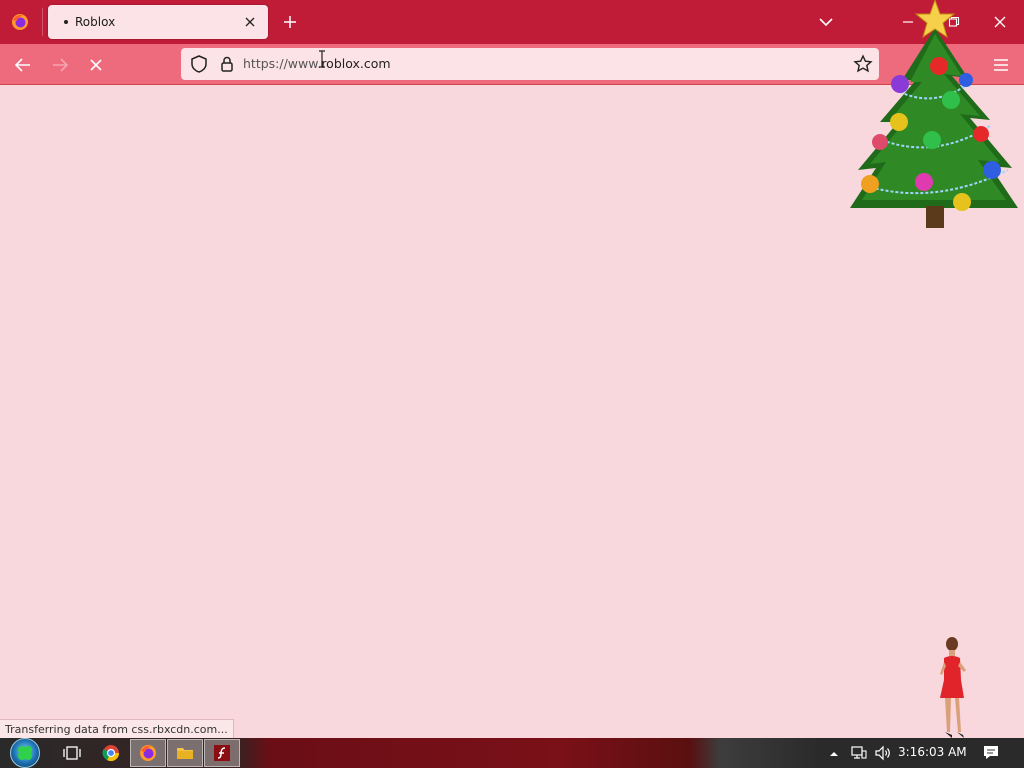  Describe the element at coordinates (250, 22) in the screenshot. I see `close-icon` at that location.